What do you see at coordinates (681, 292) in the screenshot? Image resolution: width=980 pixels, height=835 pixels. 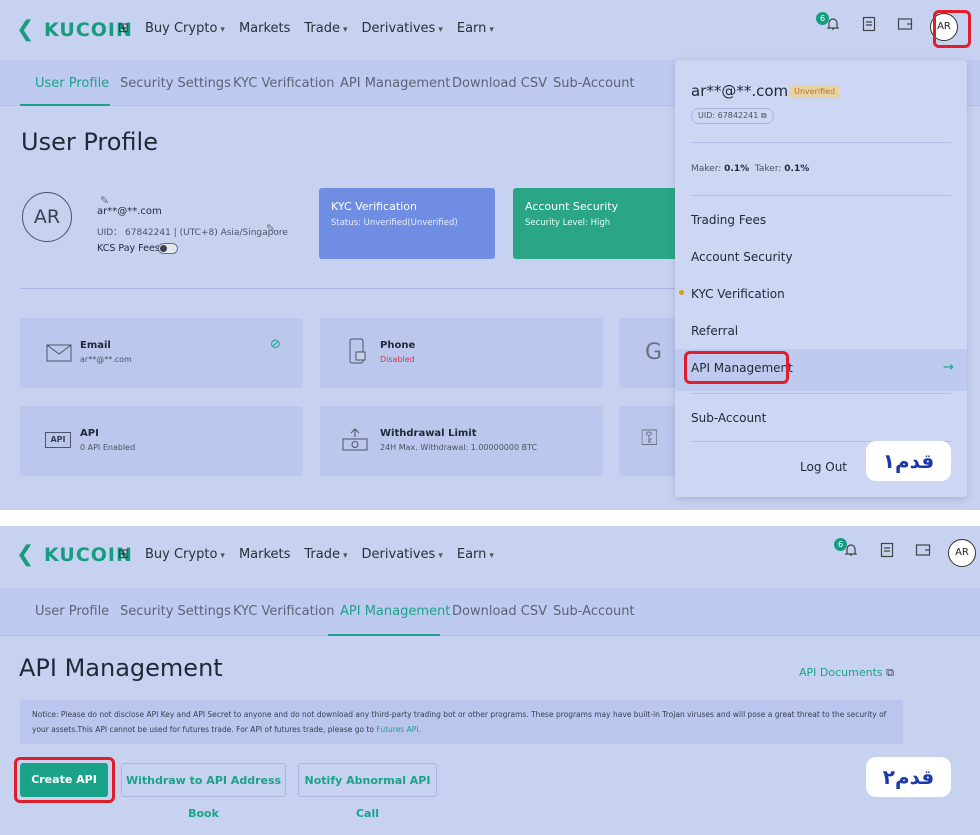 I see `kyc-dot` at bounding box center [681, 292].